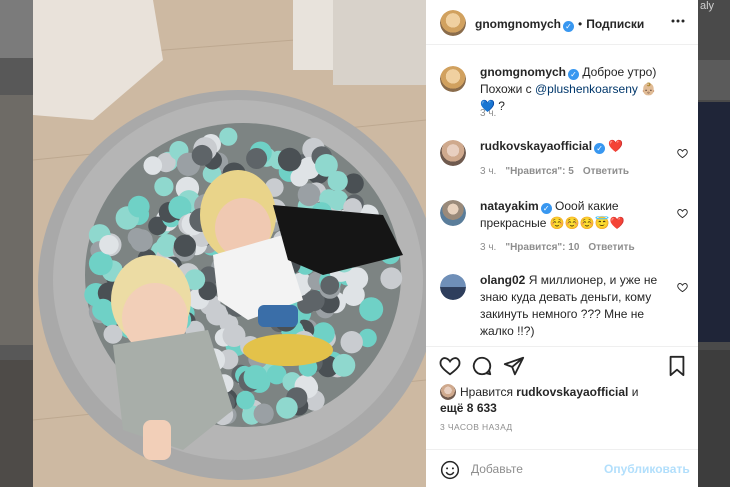 The image size is (730, 487). I want to click on likes-summary: Нравится rudkovskayaofficial и ещё 8 633, so click(565, 400).